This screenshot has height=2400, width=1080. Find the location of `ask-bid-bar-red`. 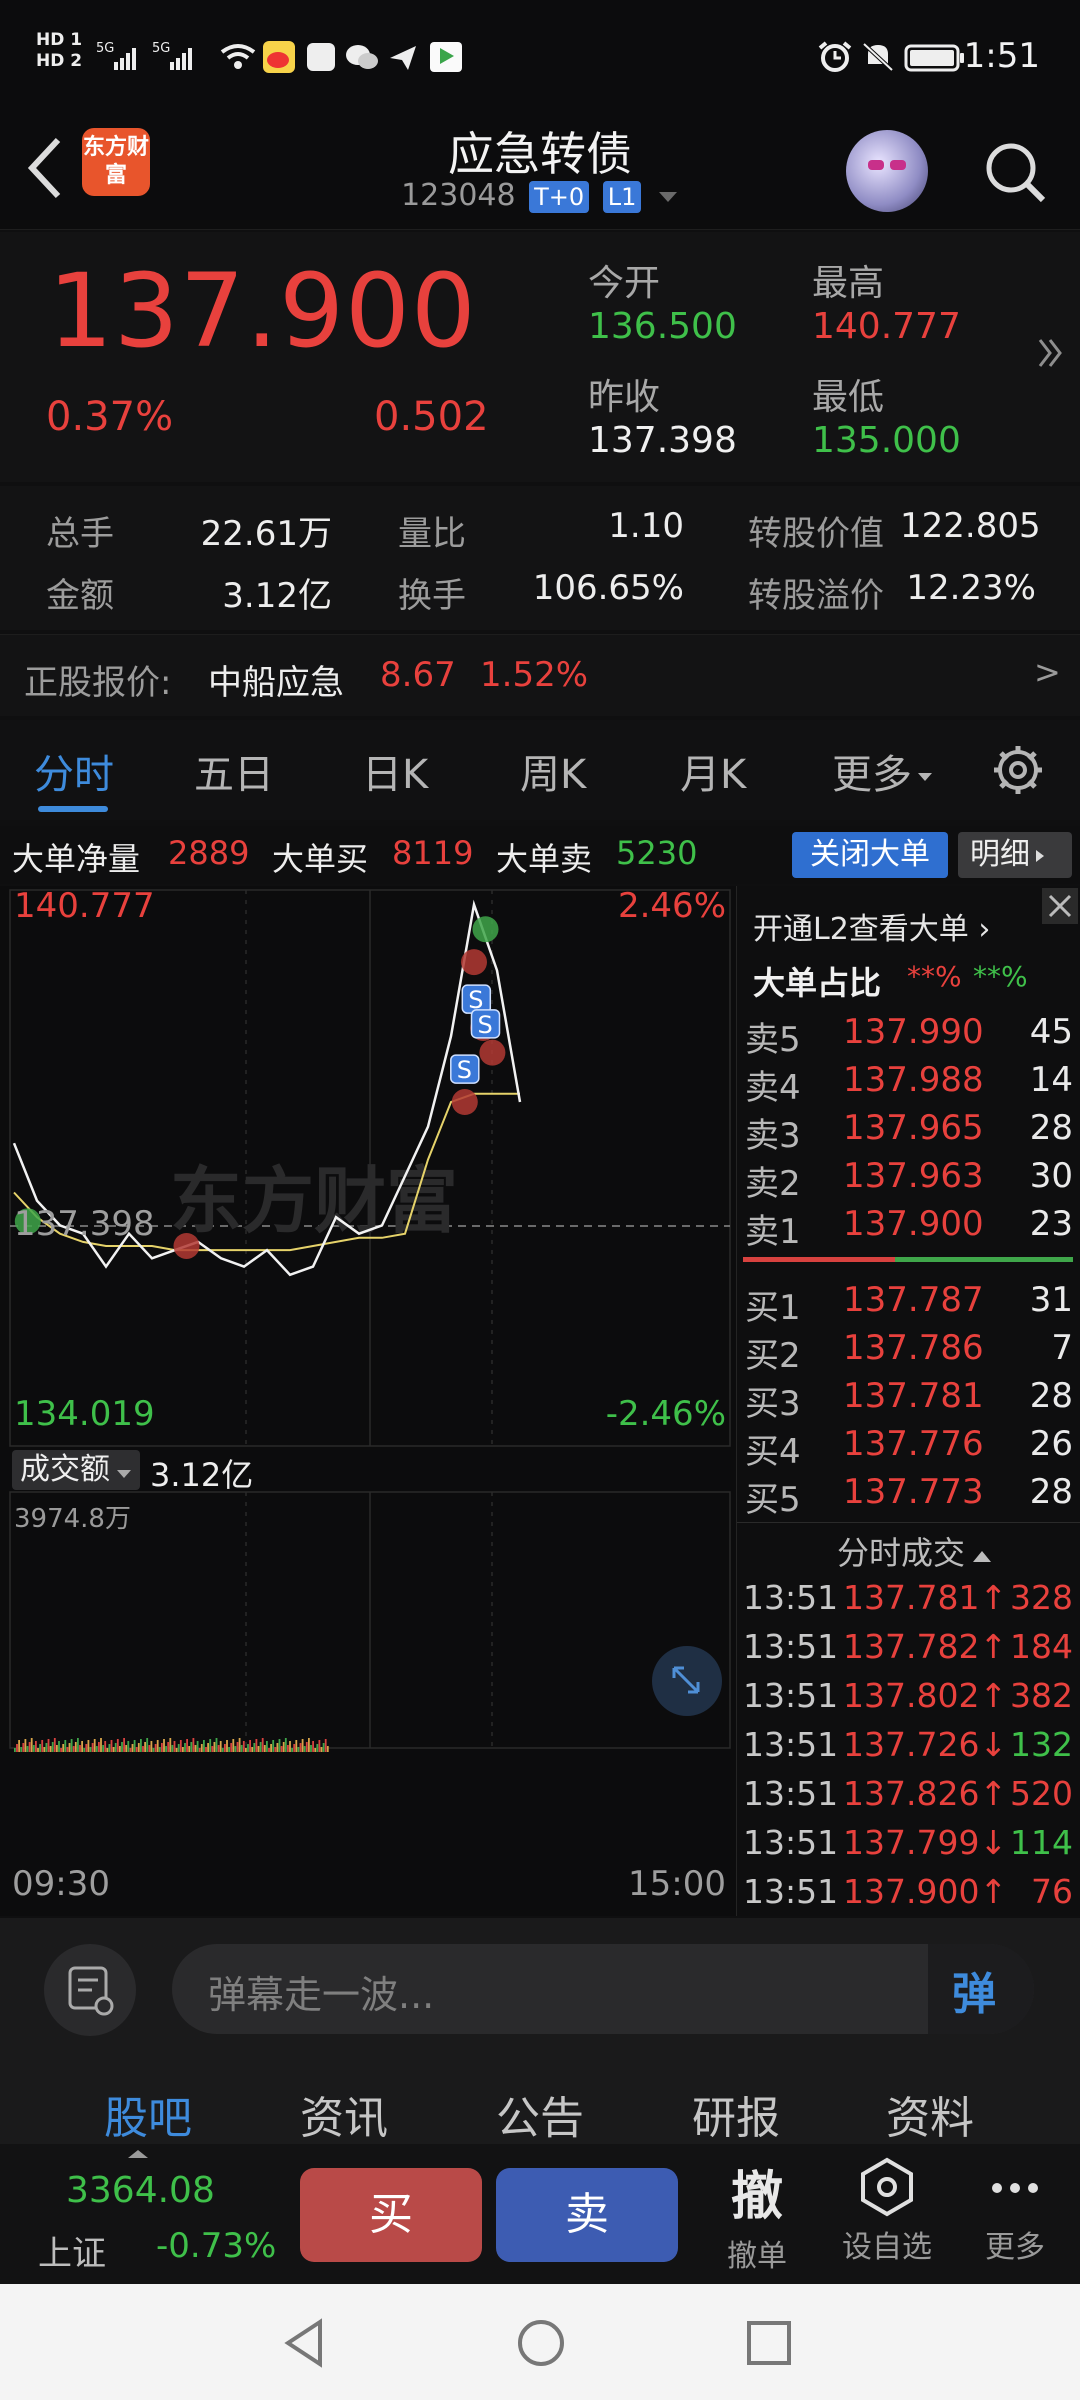

ask-bid-bar-red is located at coordinates (819, 1259).